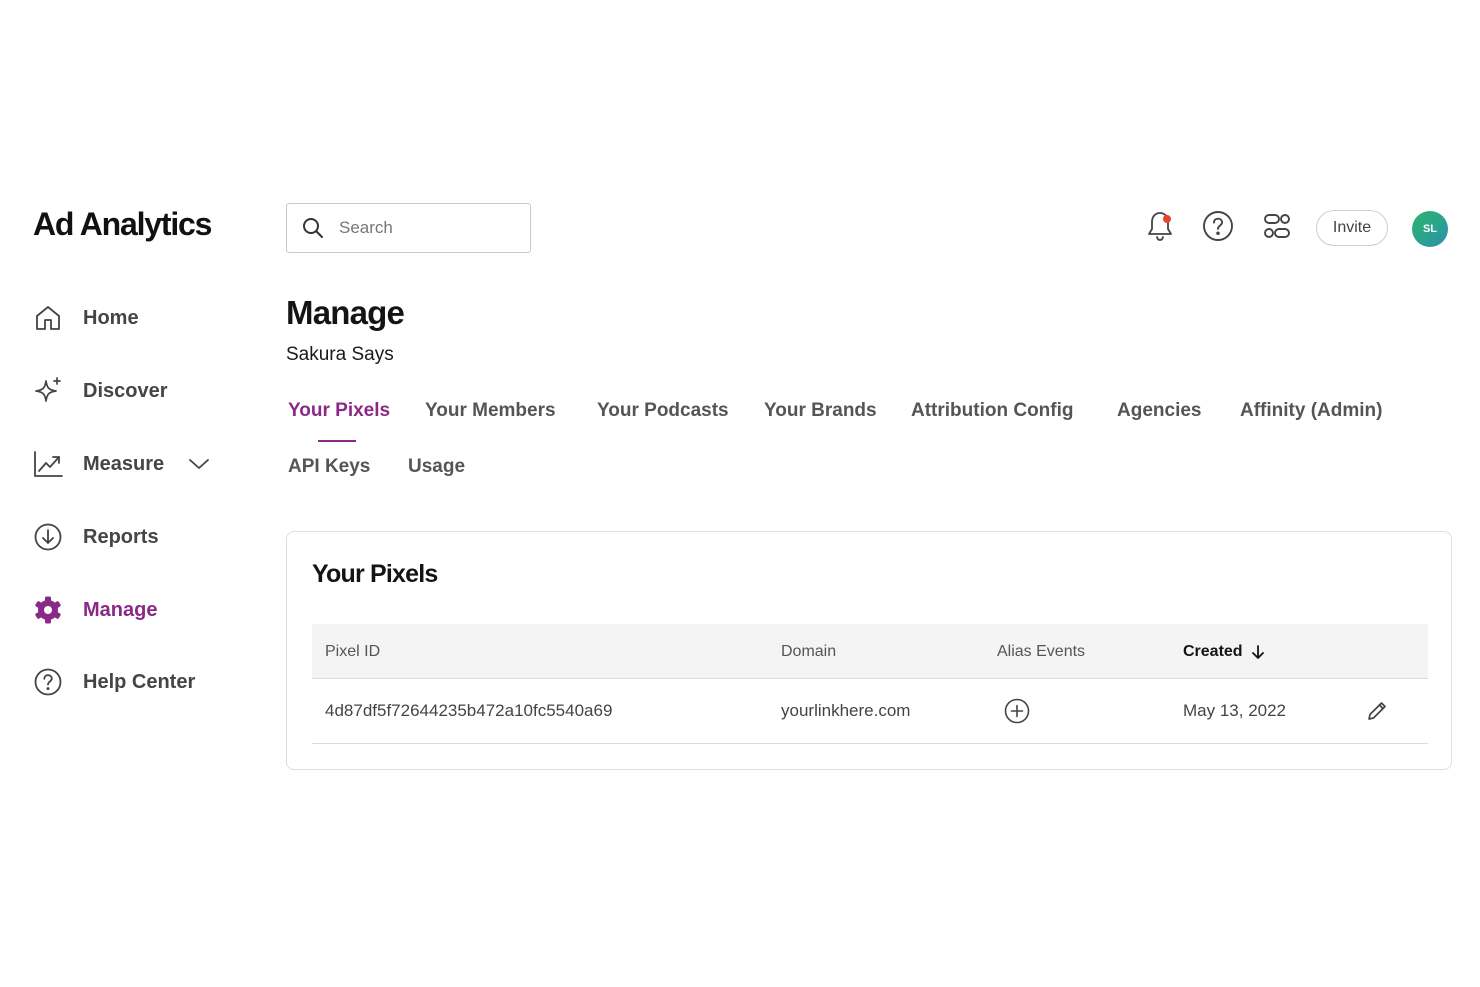  What do you see at coordinates (48, 318) in the screenshot?
I see `home-icon` at bounding box center [48, 318].